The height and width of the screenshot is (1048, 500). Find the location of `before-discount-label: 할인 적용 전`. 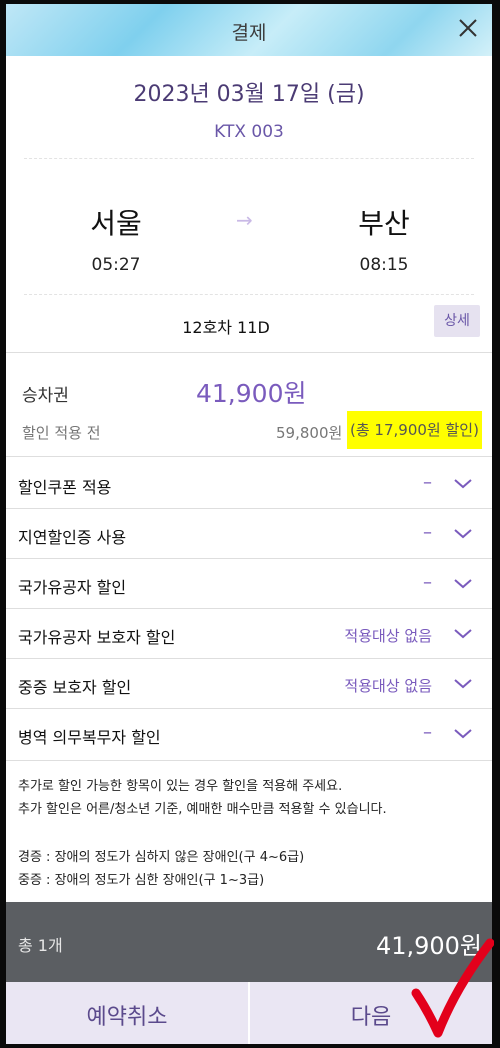

before-discount-label: 할인 적용 전 is located at coordinates (61, 433).